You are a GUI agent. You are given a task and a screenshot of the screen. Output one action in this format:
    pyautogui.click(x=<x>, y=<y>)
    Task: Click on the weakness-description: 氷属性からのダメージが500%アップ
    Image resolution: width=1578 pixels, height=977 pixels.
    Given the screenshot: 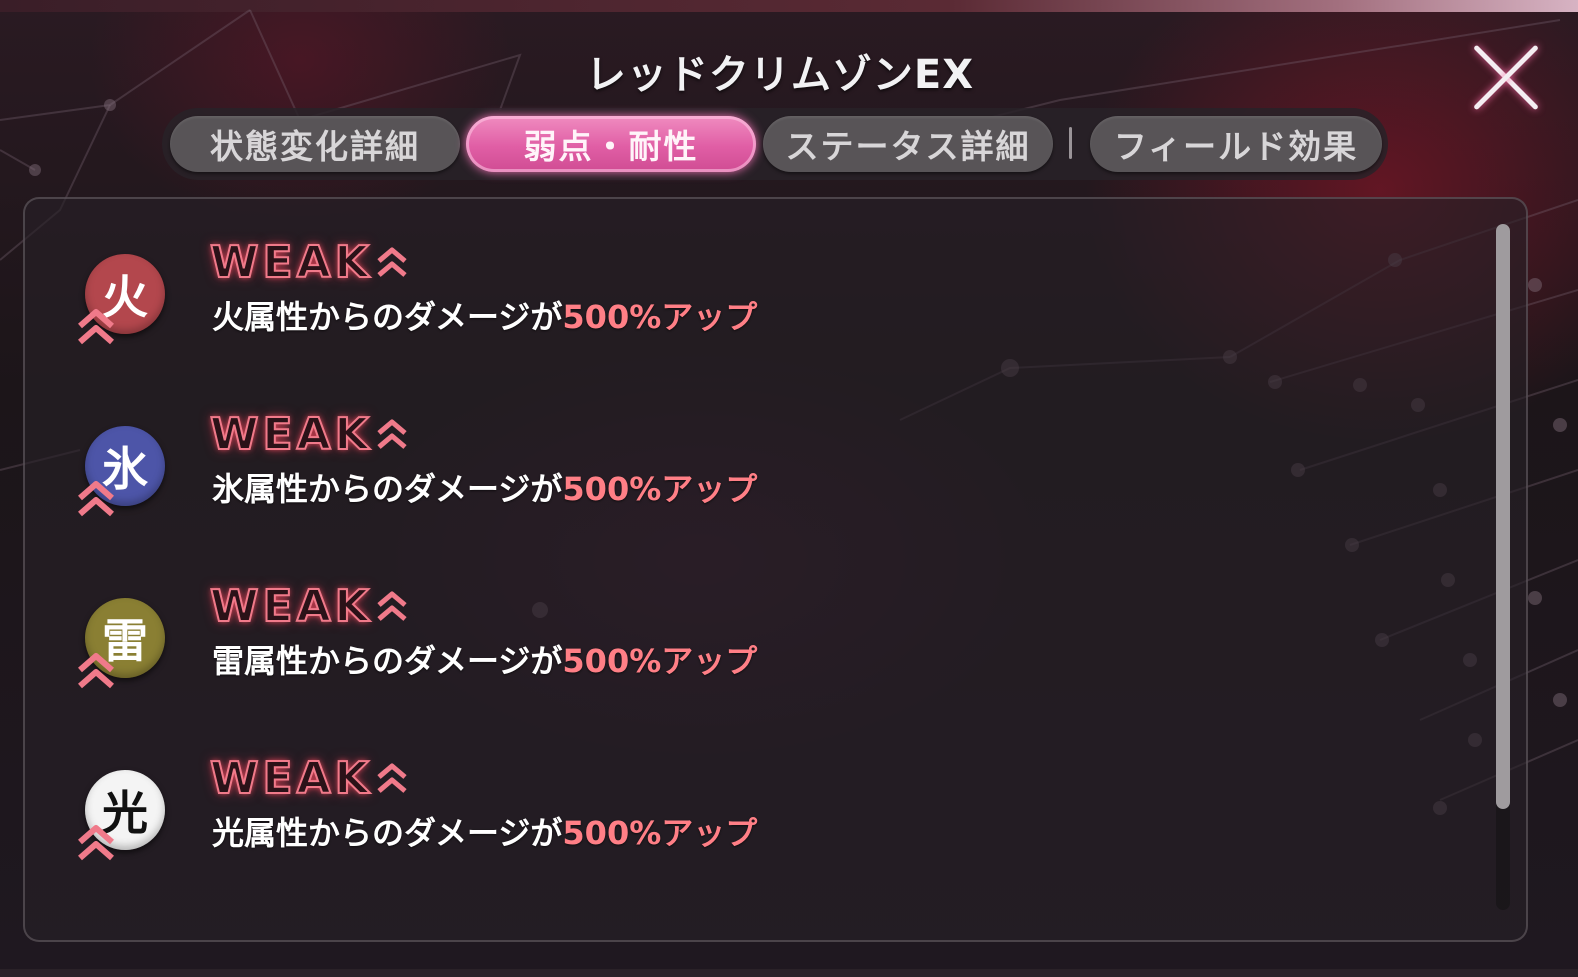 What is the action you would take?
    pyautogui.click(x=484, y=486)
    